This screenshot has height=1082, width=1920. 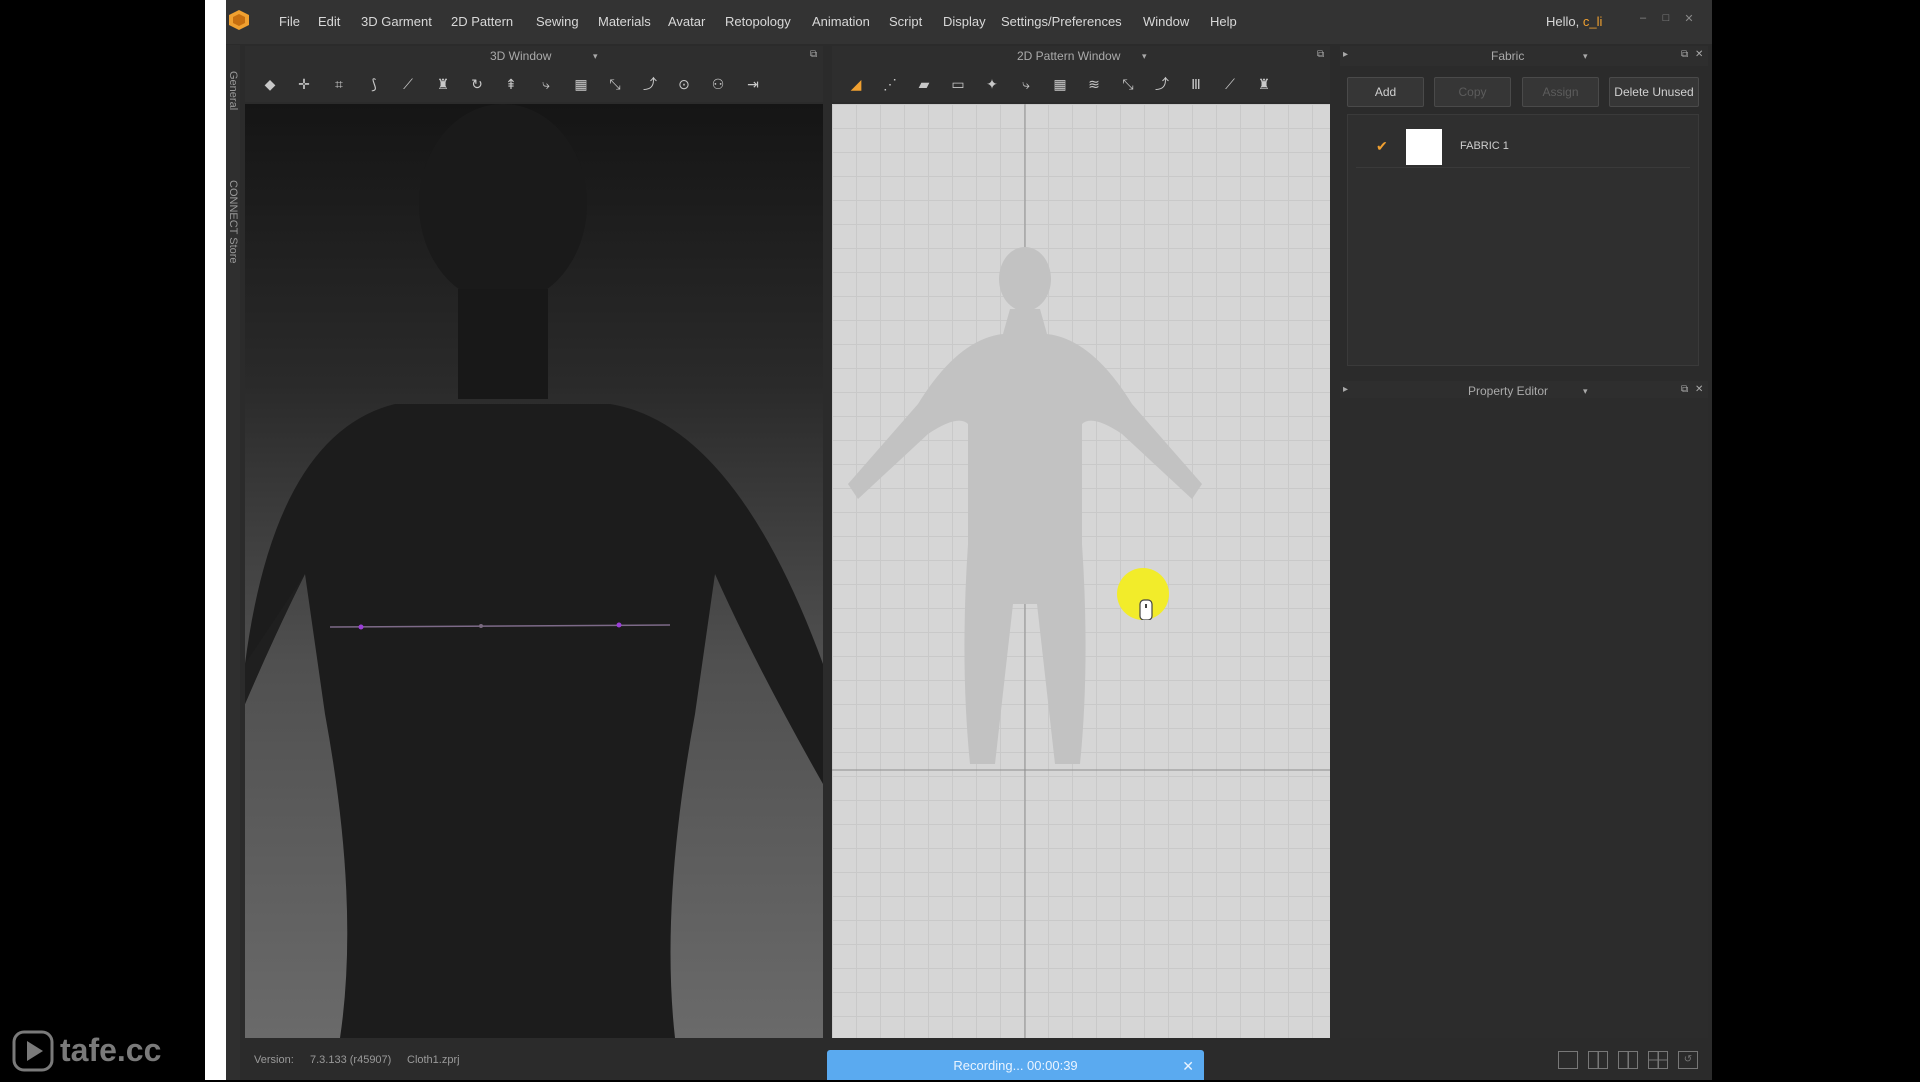 I want to click on property-editor-title: Property Editor, so click(x=1508, y=391).